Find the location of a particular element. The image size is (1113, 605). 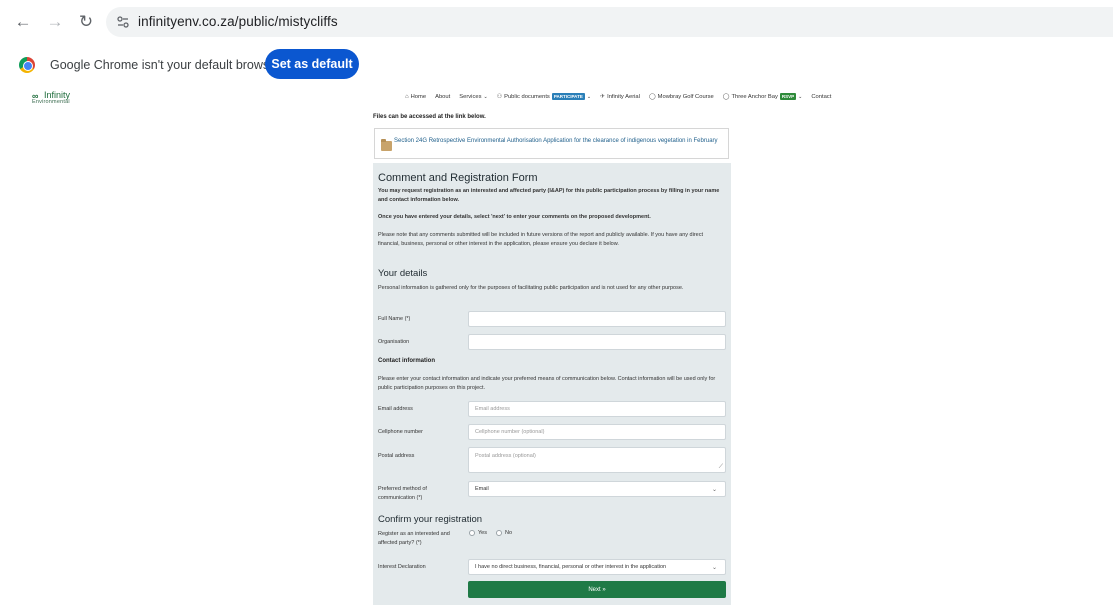

nav-infinity-aerial: ✈ Infinity Aerial is located at coordinates (620, 97).